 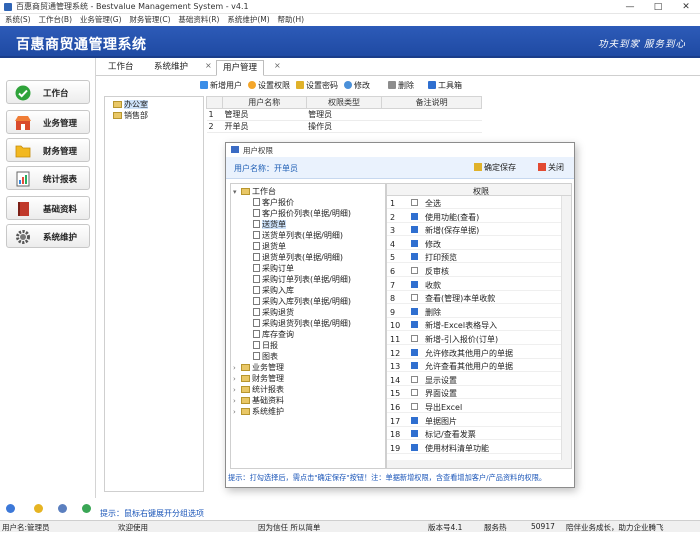 I want to click on minimize-icon: —, so click(x=630, y=7).